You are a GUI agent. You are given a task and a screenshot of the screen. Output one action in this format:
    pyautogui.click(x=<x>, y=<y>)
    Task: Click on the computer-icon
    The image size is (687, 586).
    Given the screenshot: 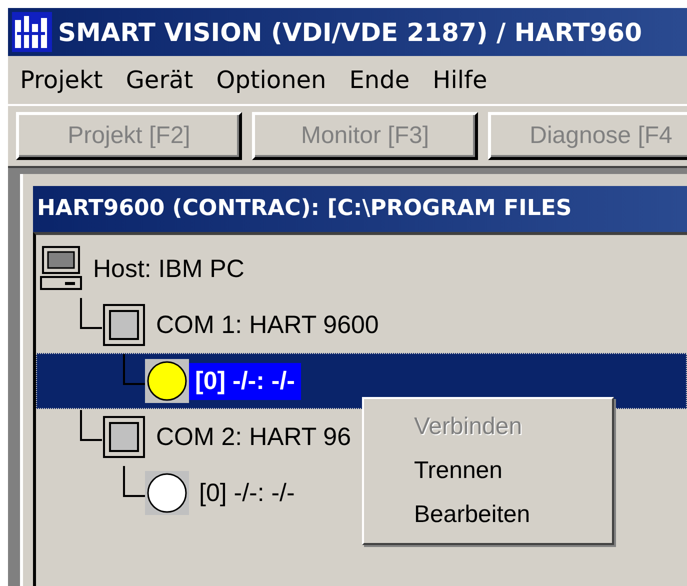 What is the action you would take?
    pyautogui.click(x=61, y=269)
    